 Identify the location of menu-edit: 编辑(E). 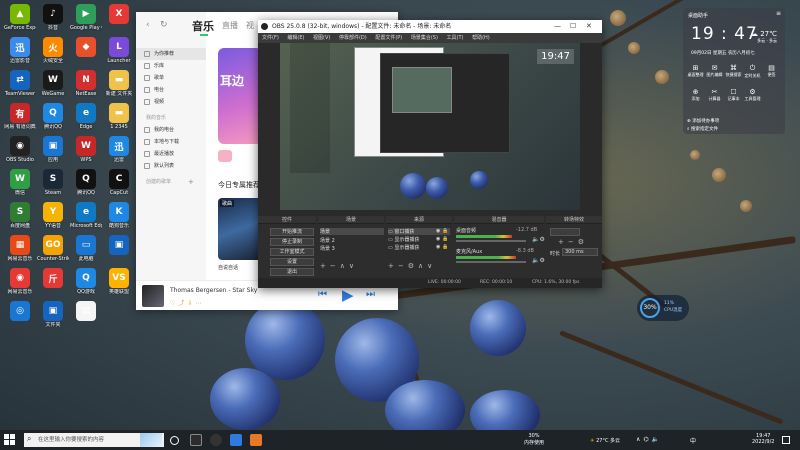
(295, 38).